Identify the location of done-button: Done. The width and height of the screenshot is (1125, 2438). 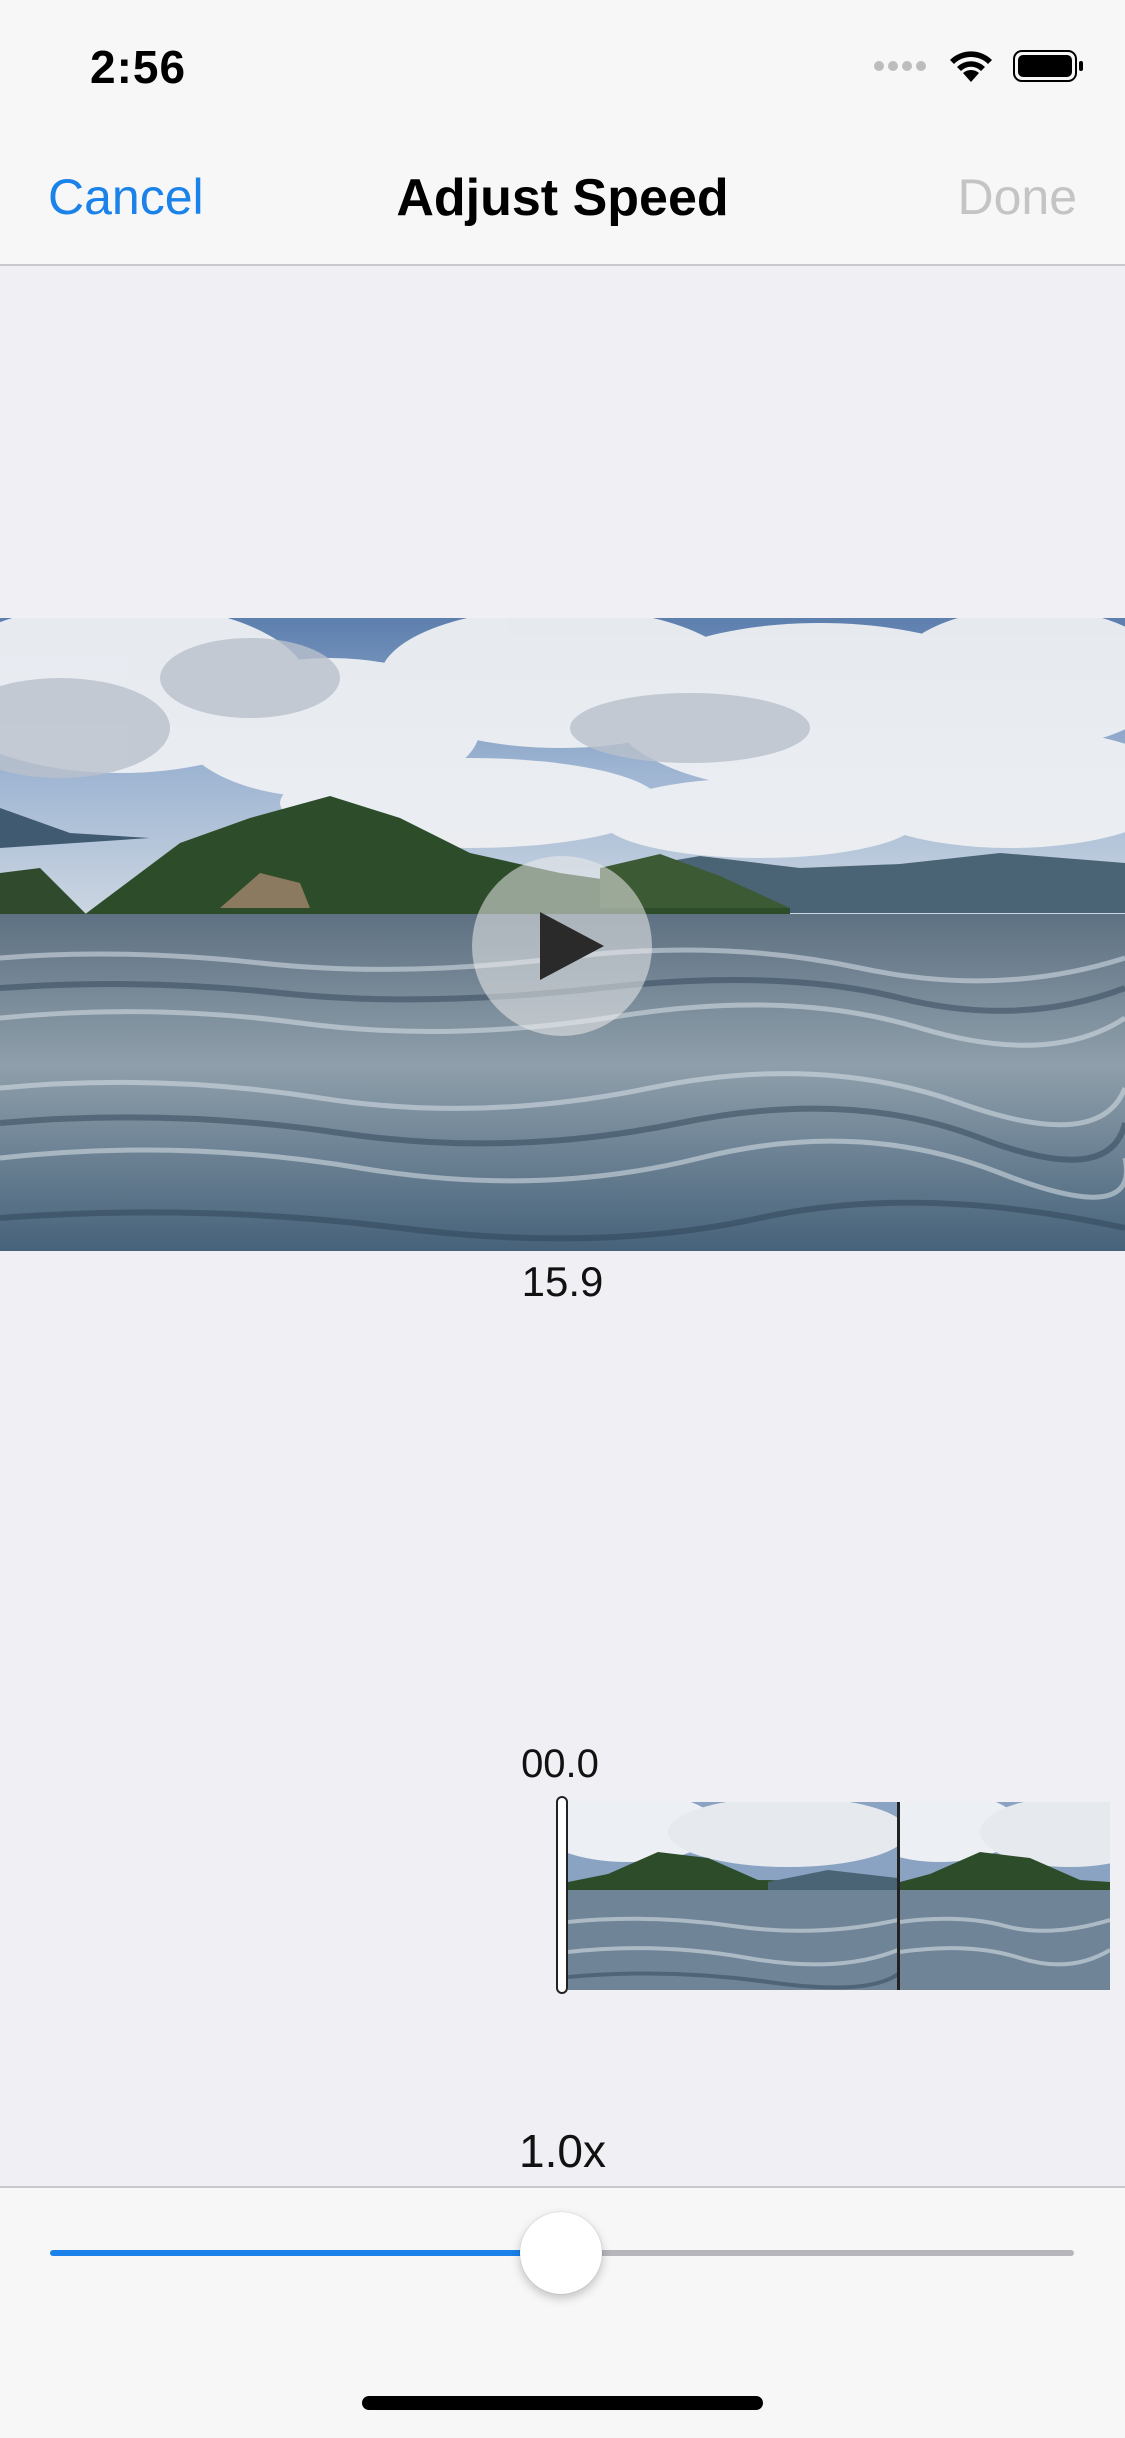
(1017, 197).